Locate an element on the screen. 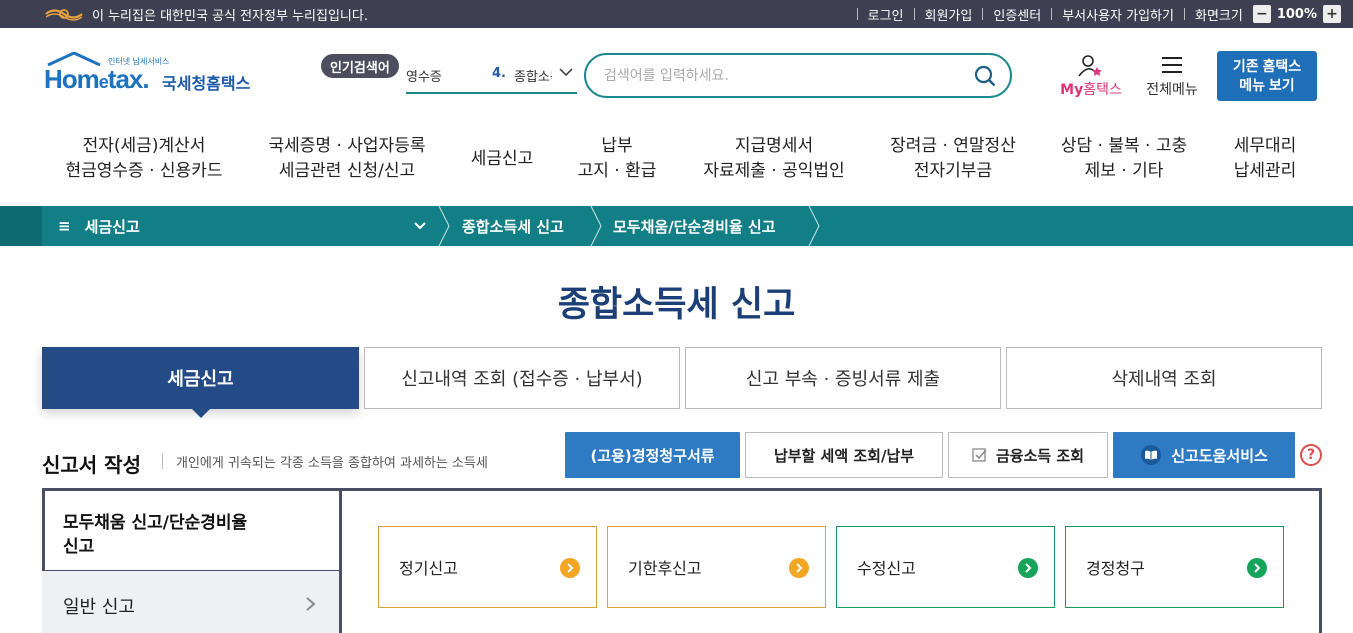 The width and height of the screenshot is (1353, 633). tab-label: 신고내역 조회 (접수증 · 납부서) is located at coordinates (522, 379).